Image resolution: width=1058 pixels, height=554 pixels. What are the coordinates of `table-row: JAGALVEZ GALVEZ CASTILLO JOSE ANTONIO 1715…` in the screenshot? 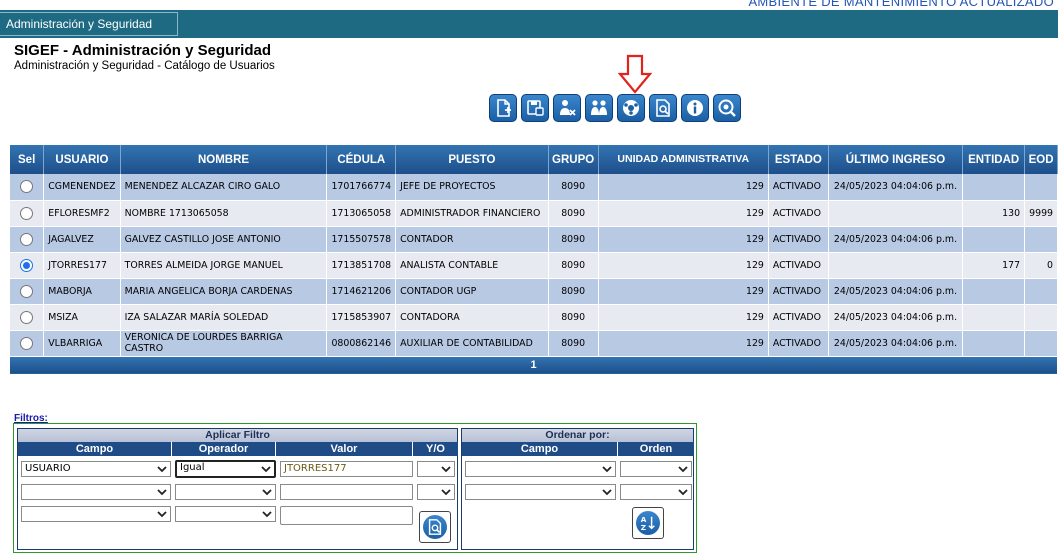 It's located at (534, 239).